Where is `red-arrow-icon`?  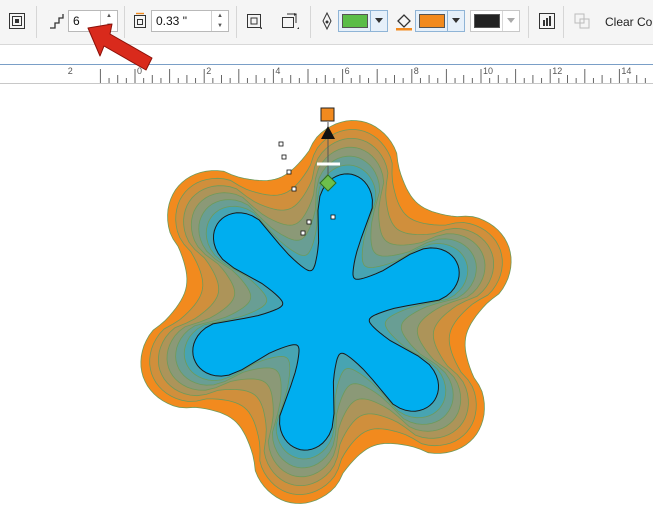
red-arrow-icon is located at coordinates (120, 47).